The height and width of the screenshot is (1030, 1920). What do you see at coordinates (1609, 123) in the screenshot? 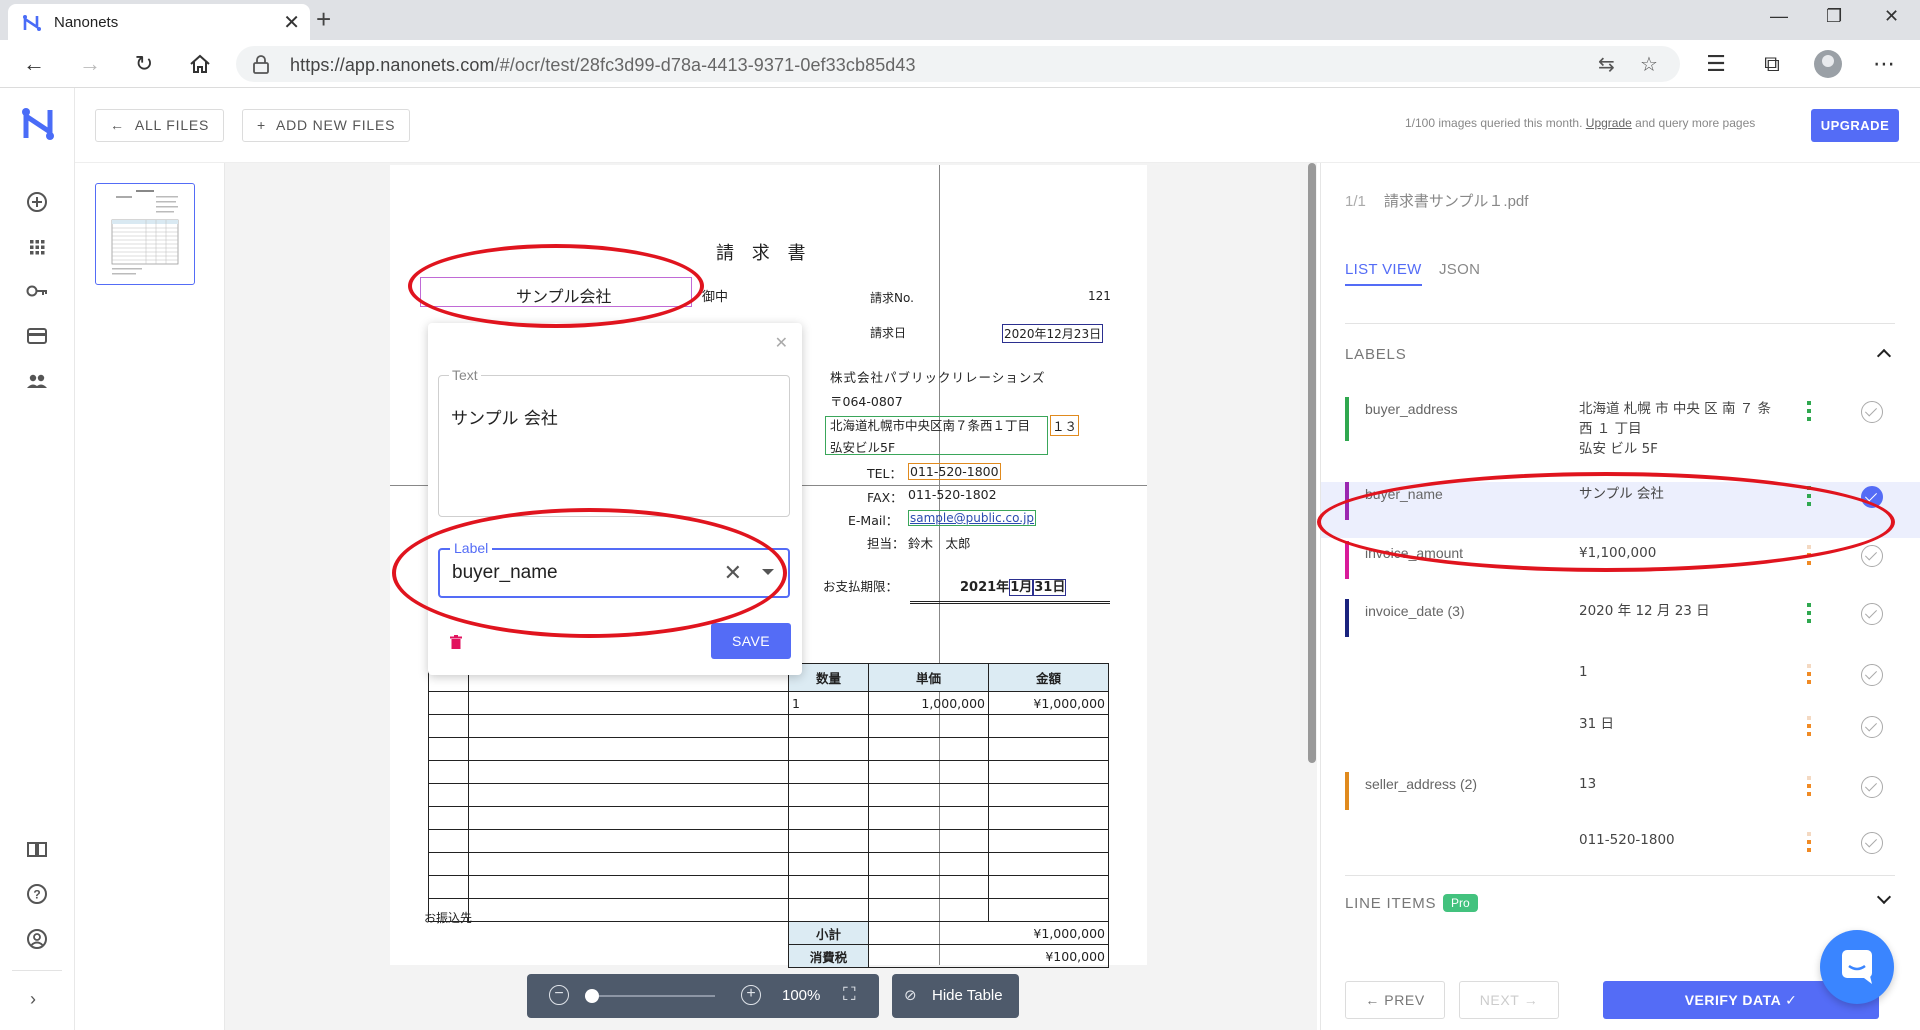
I see `quota-upgrade-link: Upgrade` at bounding box center [1609, 123].